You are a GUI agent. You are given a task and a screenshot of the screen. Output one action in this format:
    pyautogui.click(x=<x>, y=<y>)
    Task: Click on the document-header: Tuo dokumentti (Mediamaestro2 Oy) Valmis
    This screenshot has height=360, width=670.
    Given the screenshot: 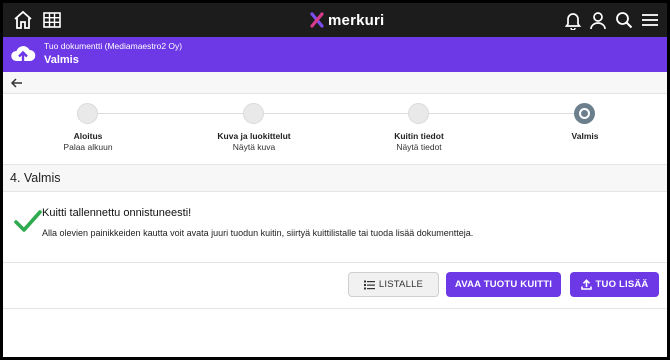 What is the action you would take?
    pyautogui.click(x=335, y=54)
    